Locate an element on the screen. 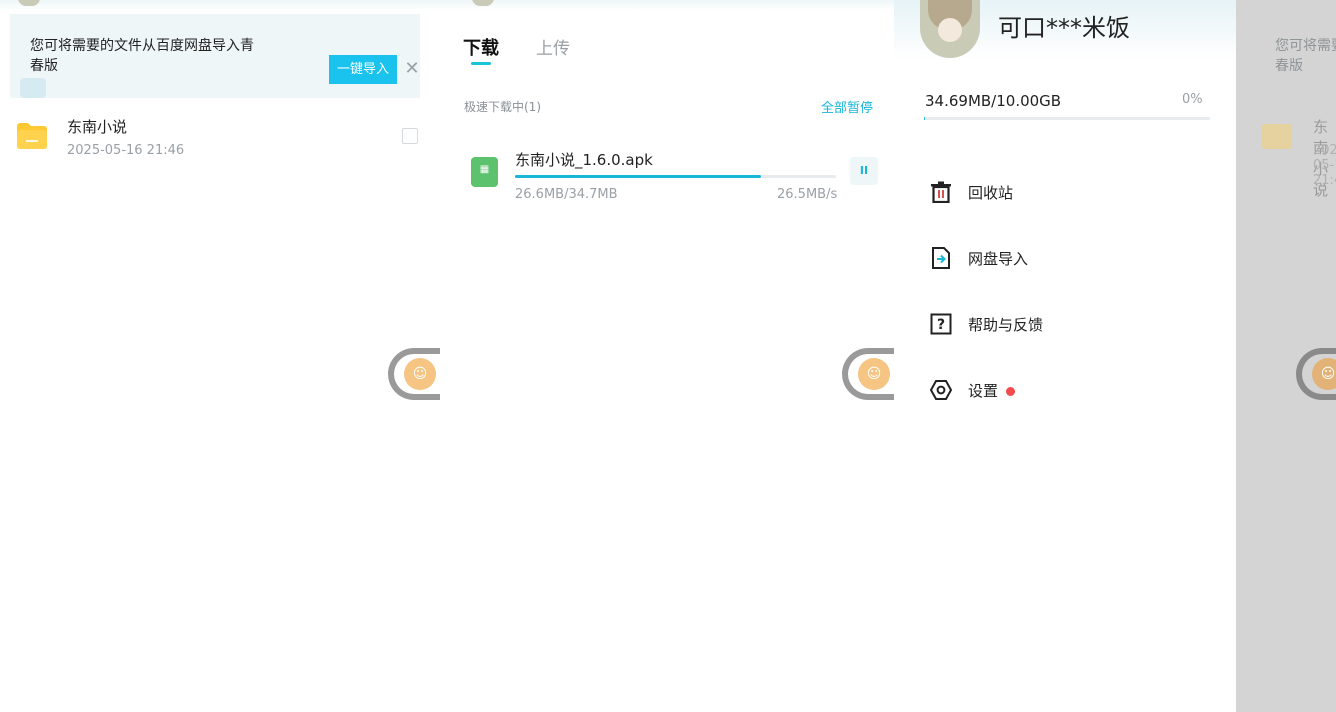 This screenshot has height=712, width=1336. storage-percent: 0% is located at coordinates (1192, 99).